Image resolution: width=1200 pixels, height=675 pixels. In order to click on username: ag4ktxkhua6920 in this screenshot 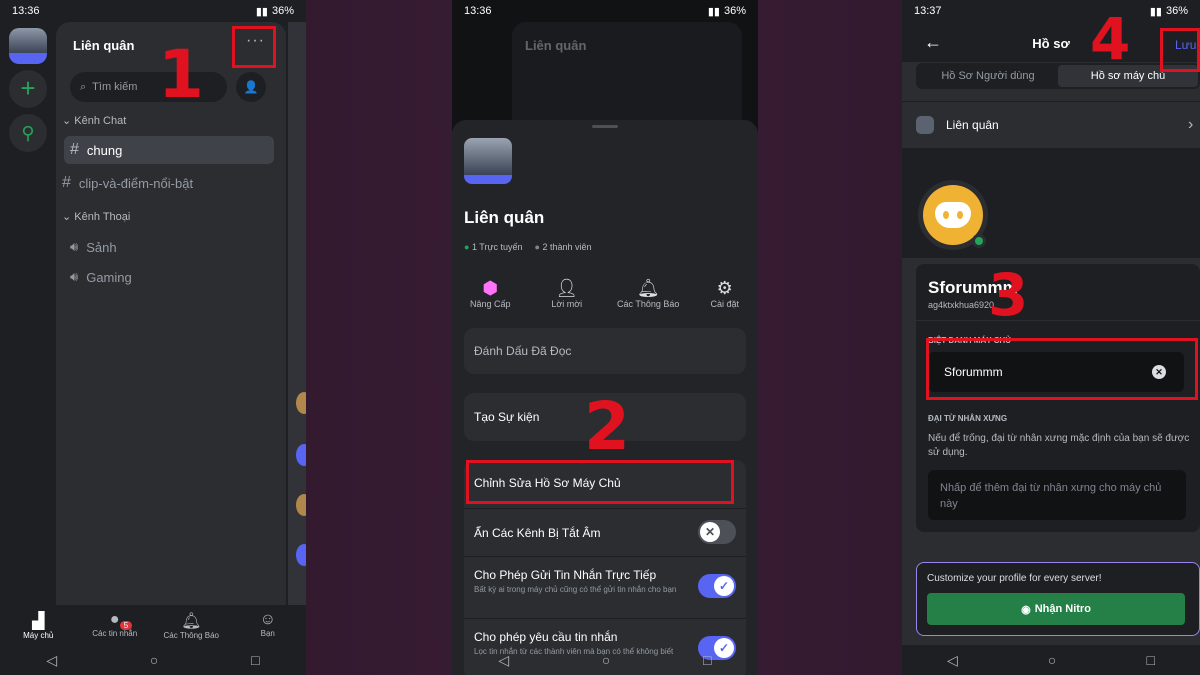, I will do `click(961, 305)`.